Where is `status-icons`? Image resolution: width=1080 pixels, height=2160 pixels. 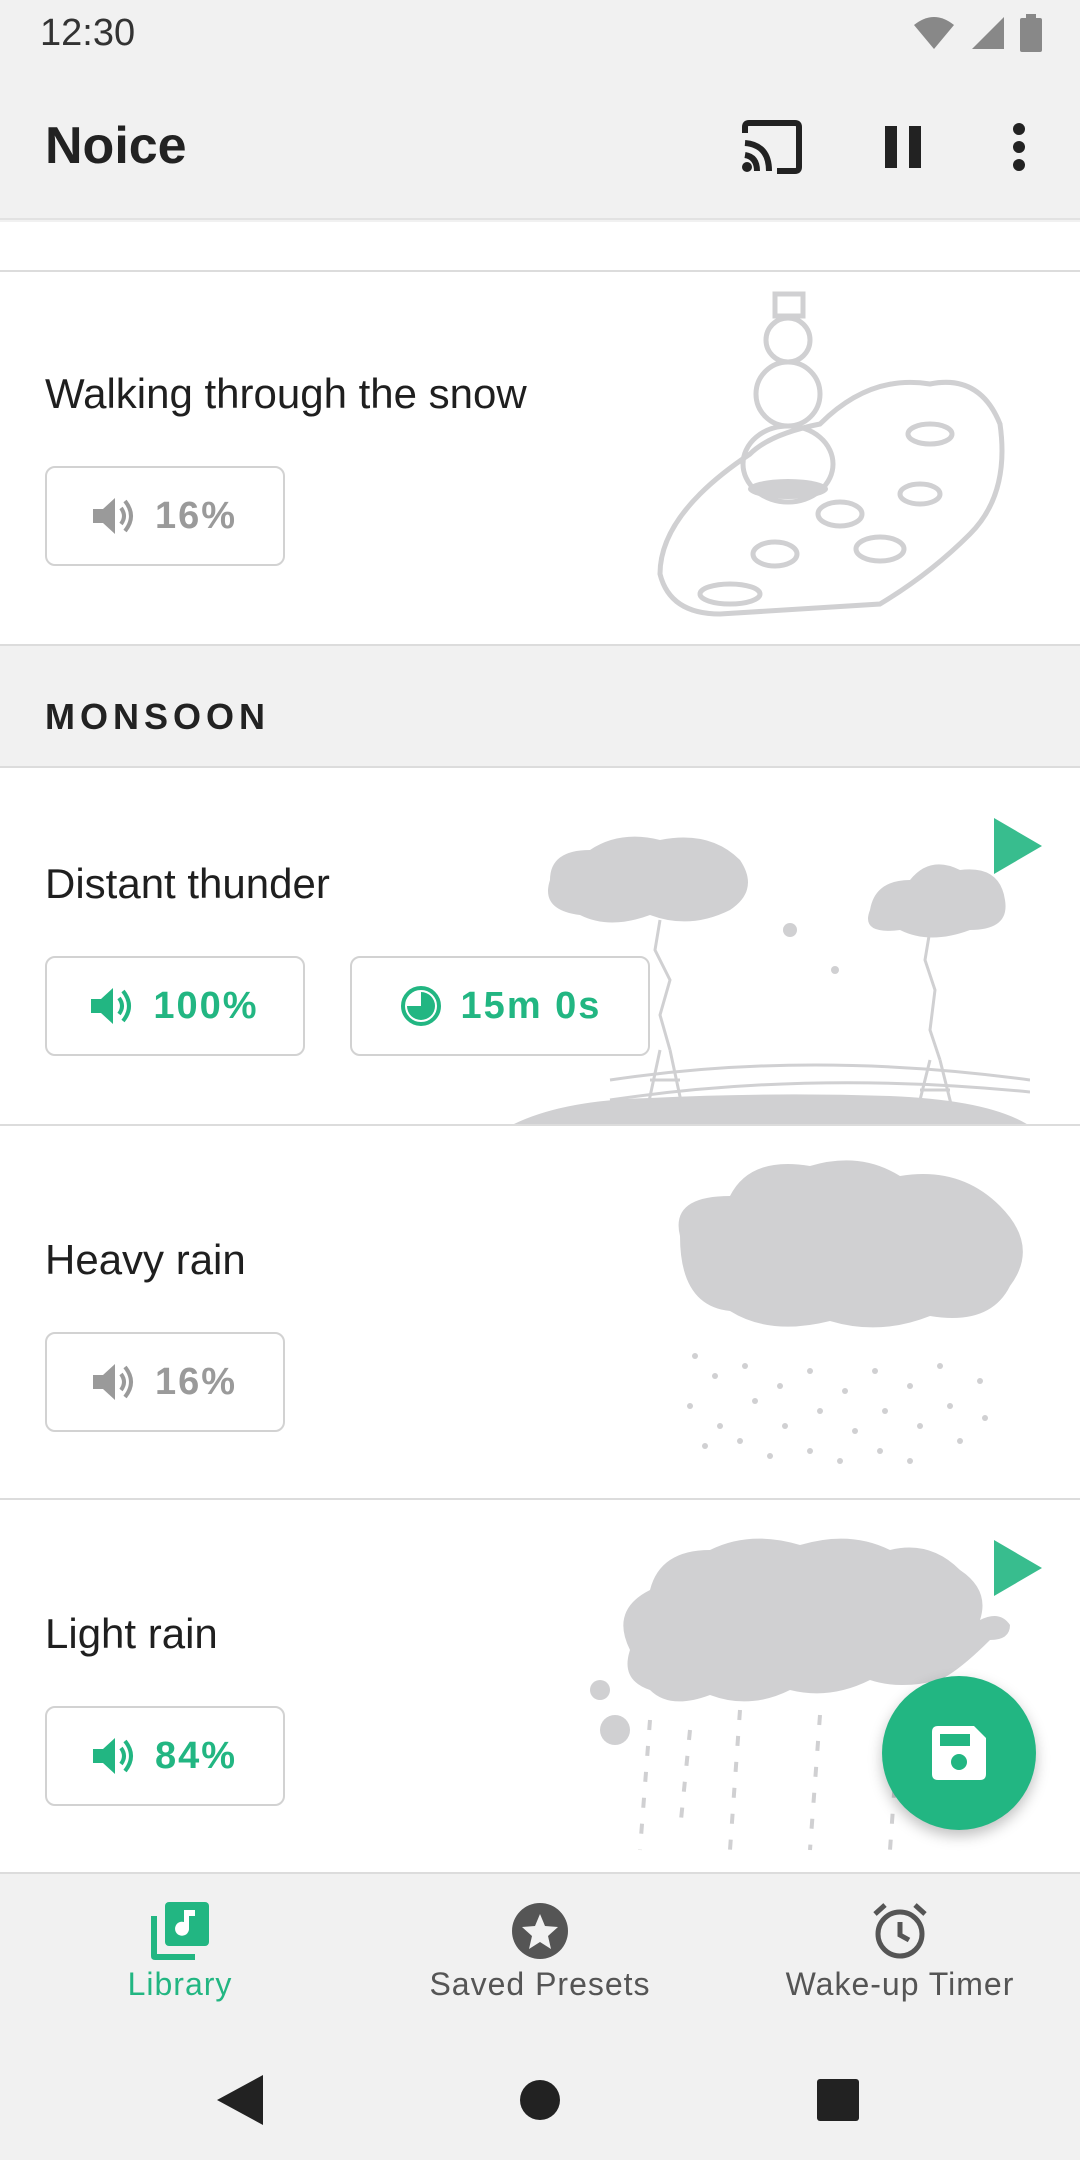
status-icons is located at coordinates (977, 33).